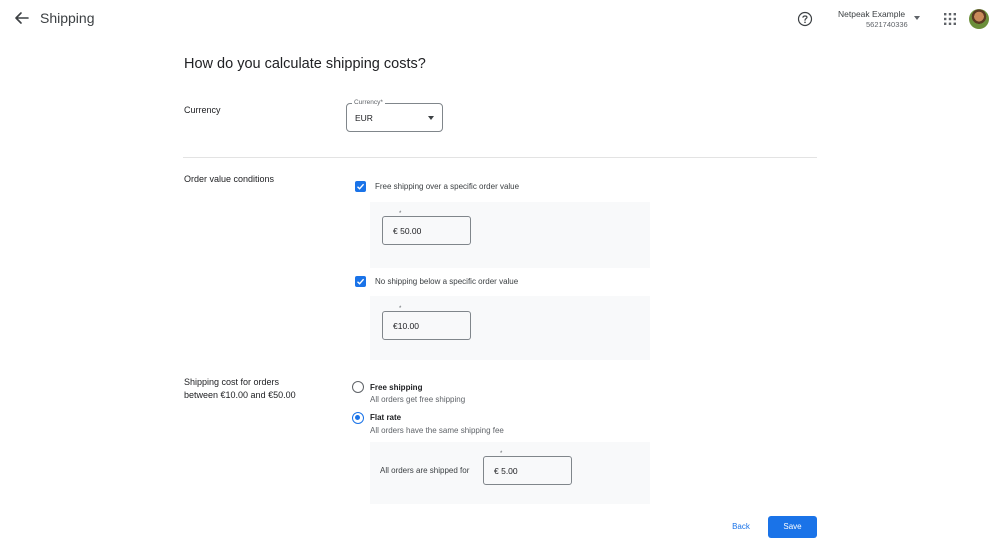  What do you see at coordinates (431, 118) in the screenshot?
I see `dropdown-arrow-icon` at bounding box center [431, 118].